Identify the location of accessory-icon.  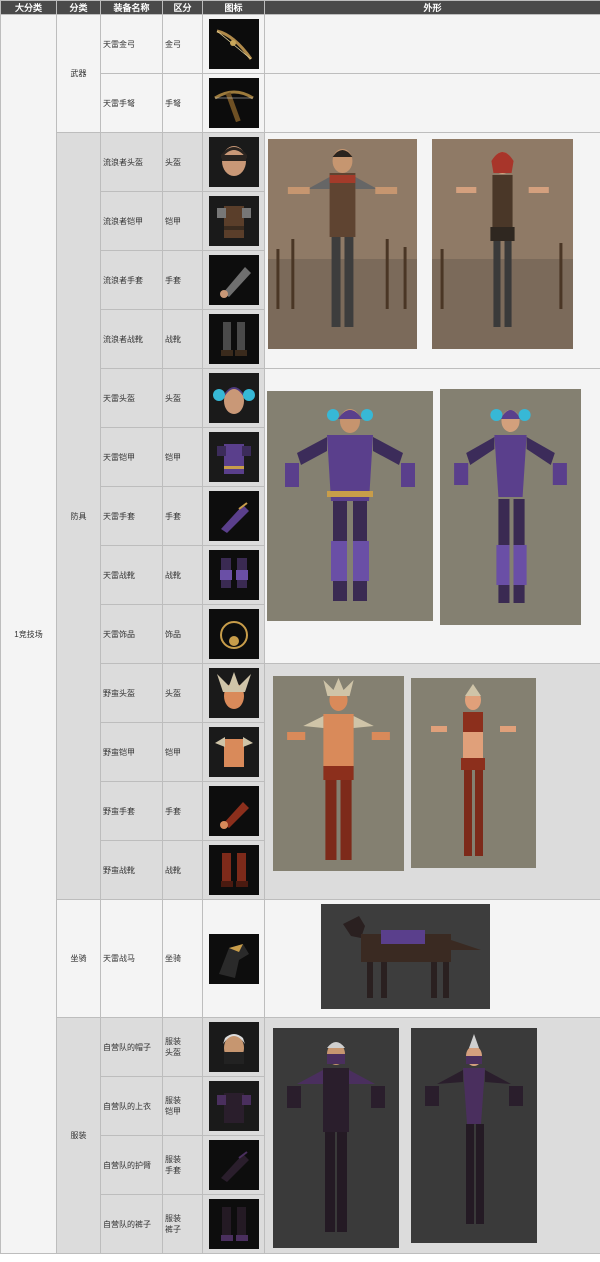
(233, 634).